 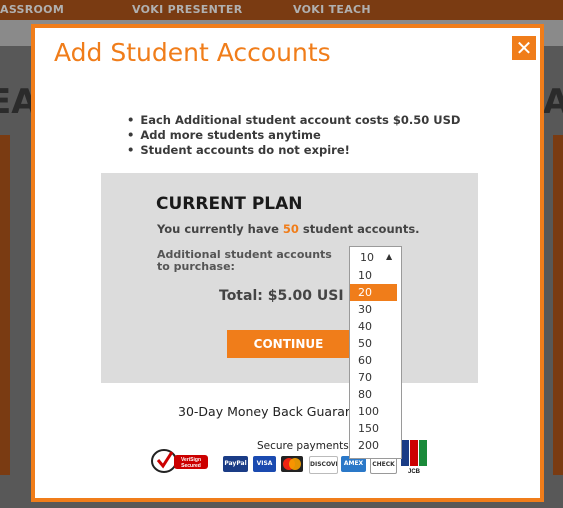 I want to click on background-nav: ASSROOM VOKI PRESENTER VOKI TEACH, so click(x=281, y=10).